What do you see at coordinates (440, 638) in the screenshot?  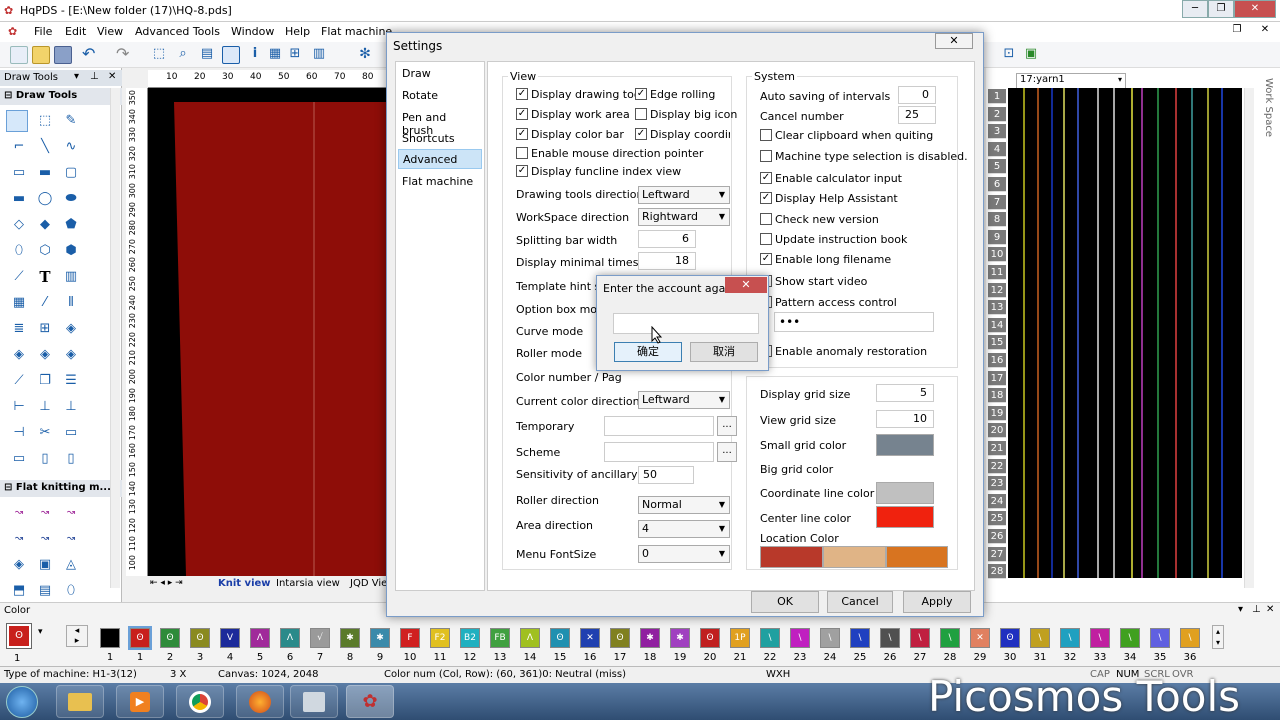 I see `color-cell: F2` at bounding box center [440, 638].